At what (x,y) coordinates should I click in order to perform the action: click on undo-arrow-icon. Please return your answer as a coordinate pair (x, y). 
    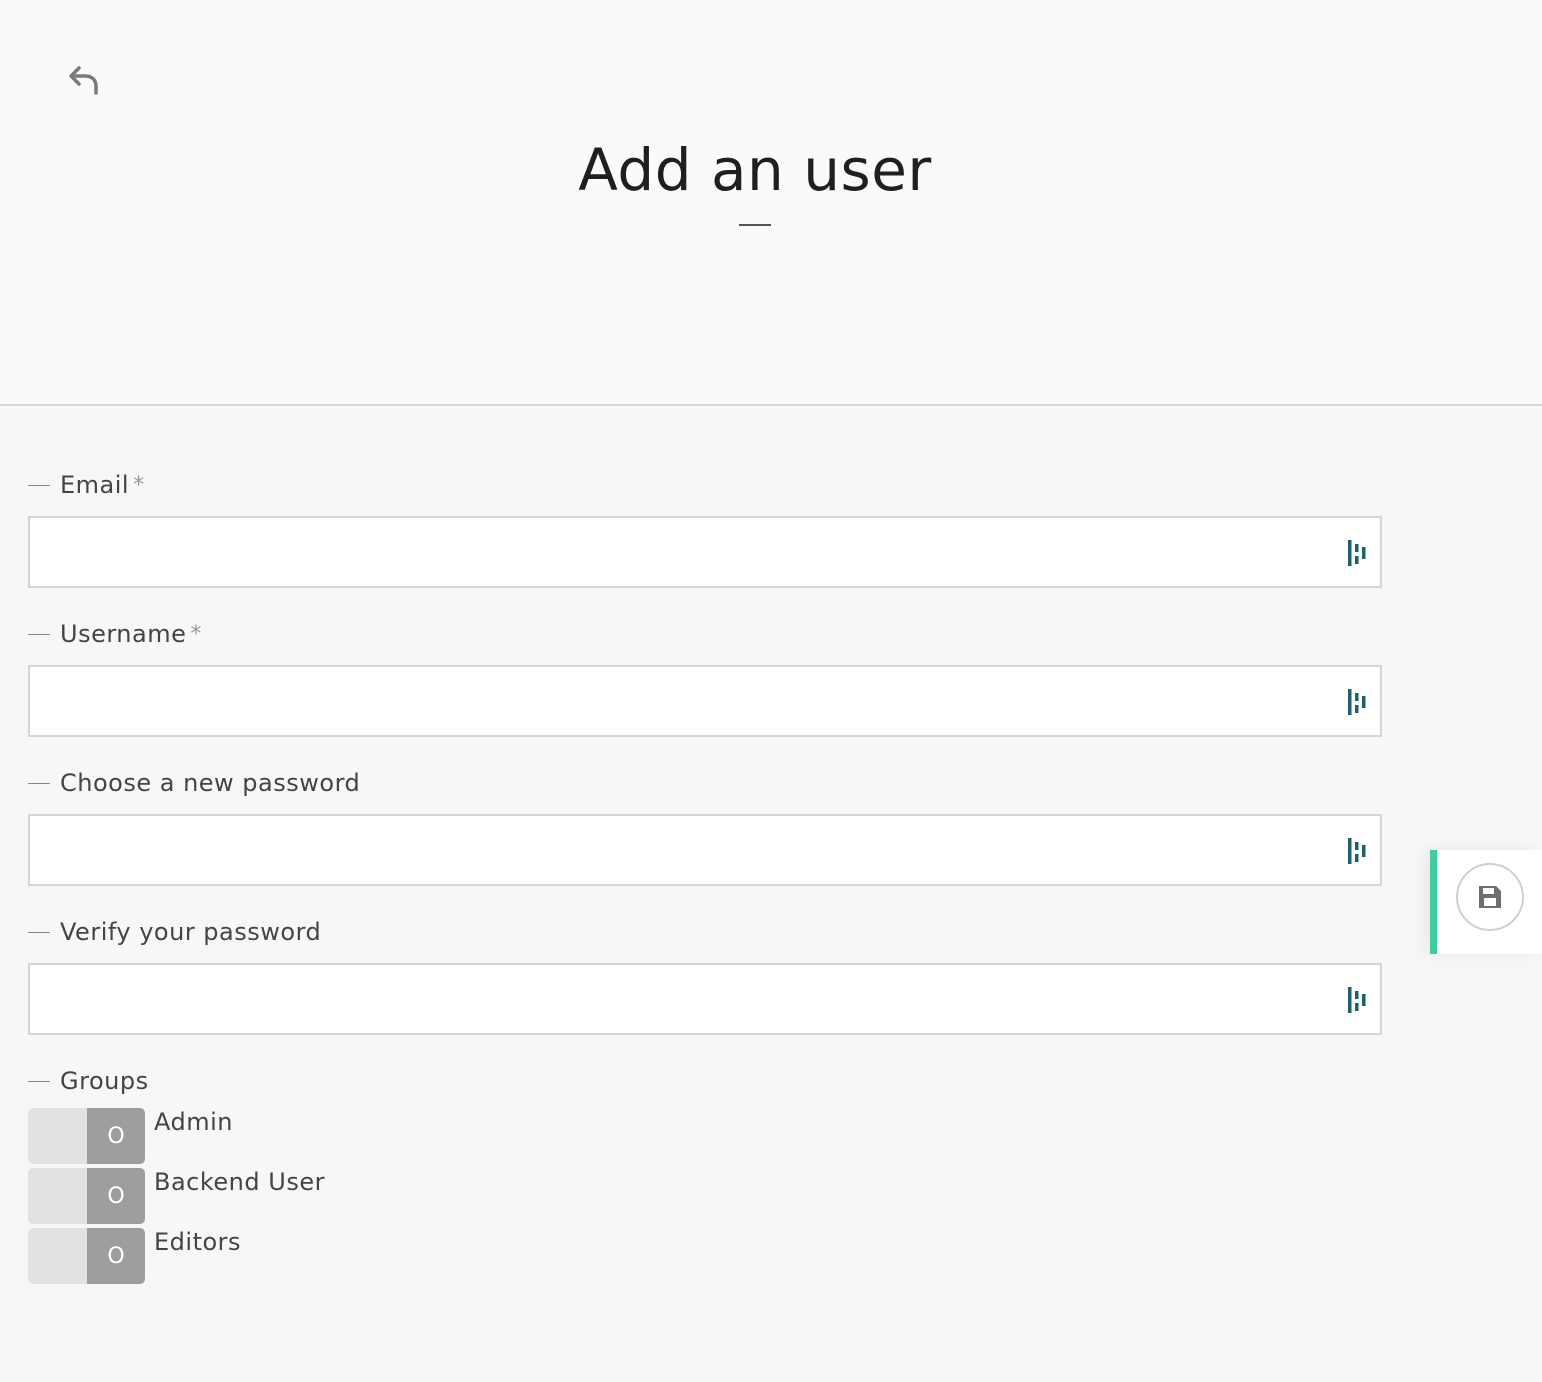
    Looking at the image, I should click on (83, 80).